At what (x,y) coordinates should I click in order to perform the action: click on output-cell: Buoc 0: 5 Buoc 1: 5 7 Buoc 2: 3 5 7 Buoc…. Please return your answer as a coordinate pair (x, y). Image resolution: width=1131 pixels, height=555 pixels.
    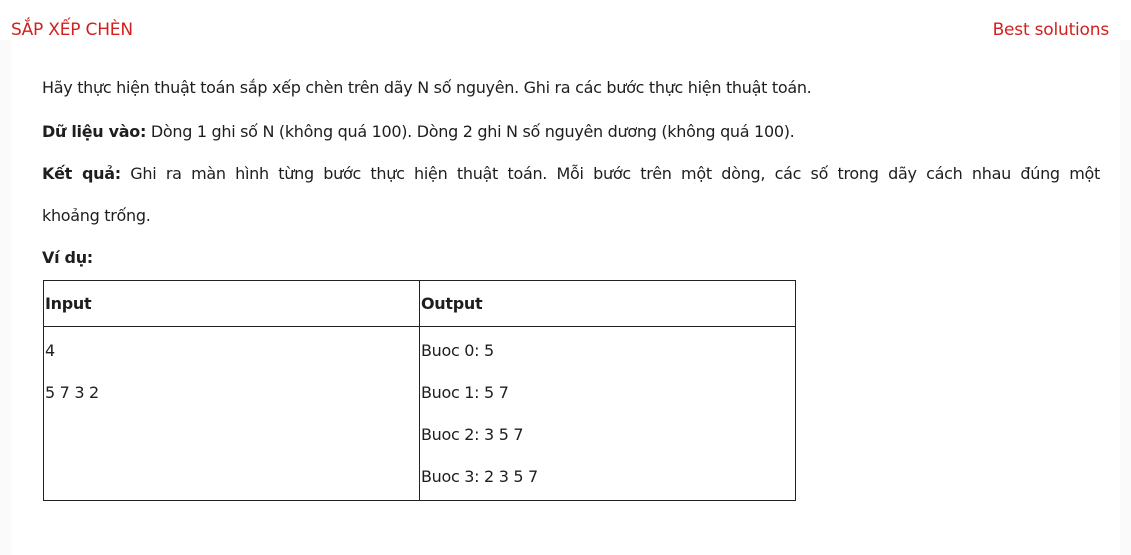
    Looking at the image, I should click on (607, 413).